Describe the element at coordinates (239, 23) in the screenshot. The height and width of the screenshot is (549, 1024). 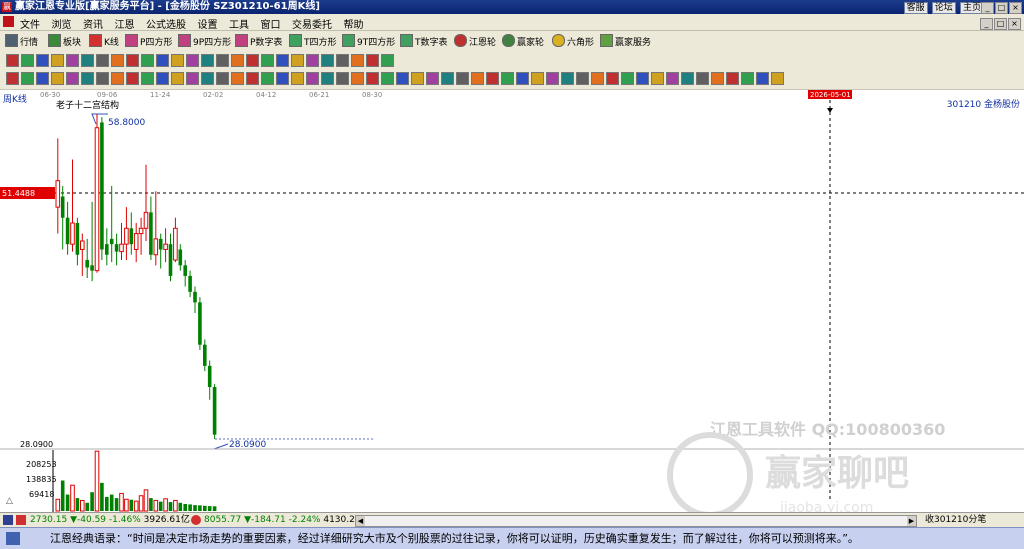
I see `menu-tools: 工具` at that location.